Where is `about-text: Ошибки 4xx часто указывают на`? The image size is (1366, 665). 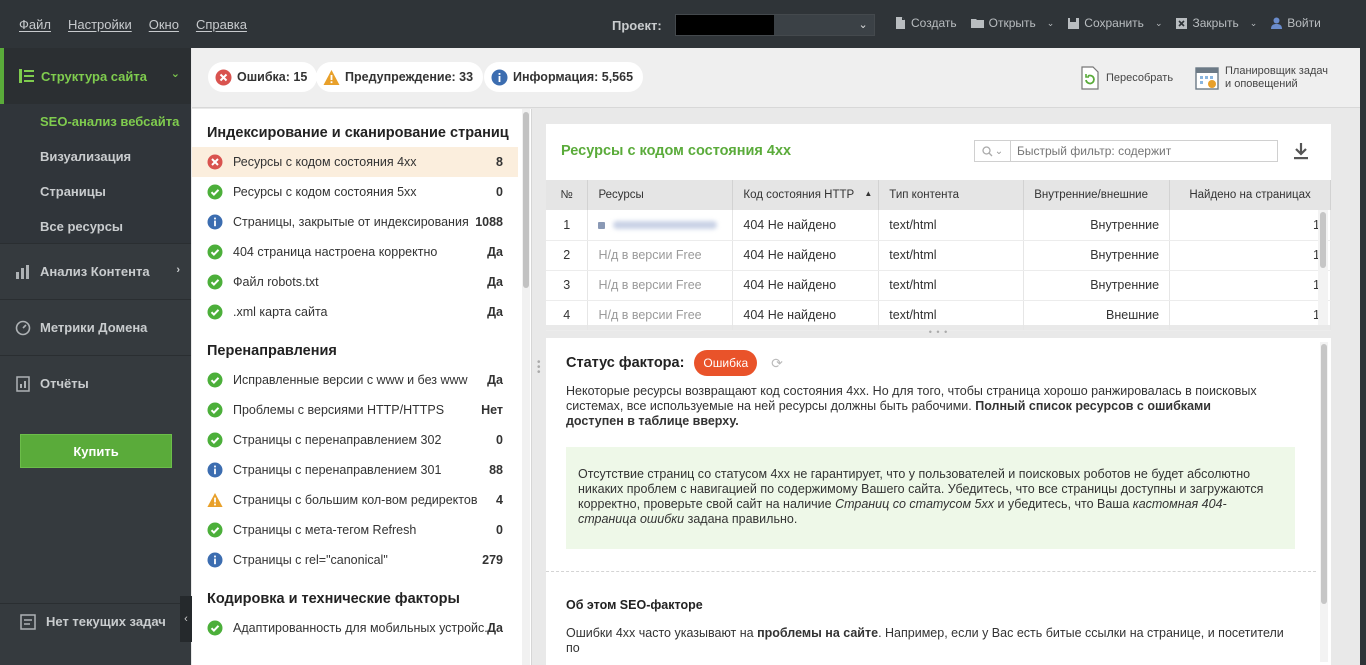 about-text: Ошибки 4xx часто указывают на is located at coordinates (662, 633).